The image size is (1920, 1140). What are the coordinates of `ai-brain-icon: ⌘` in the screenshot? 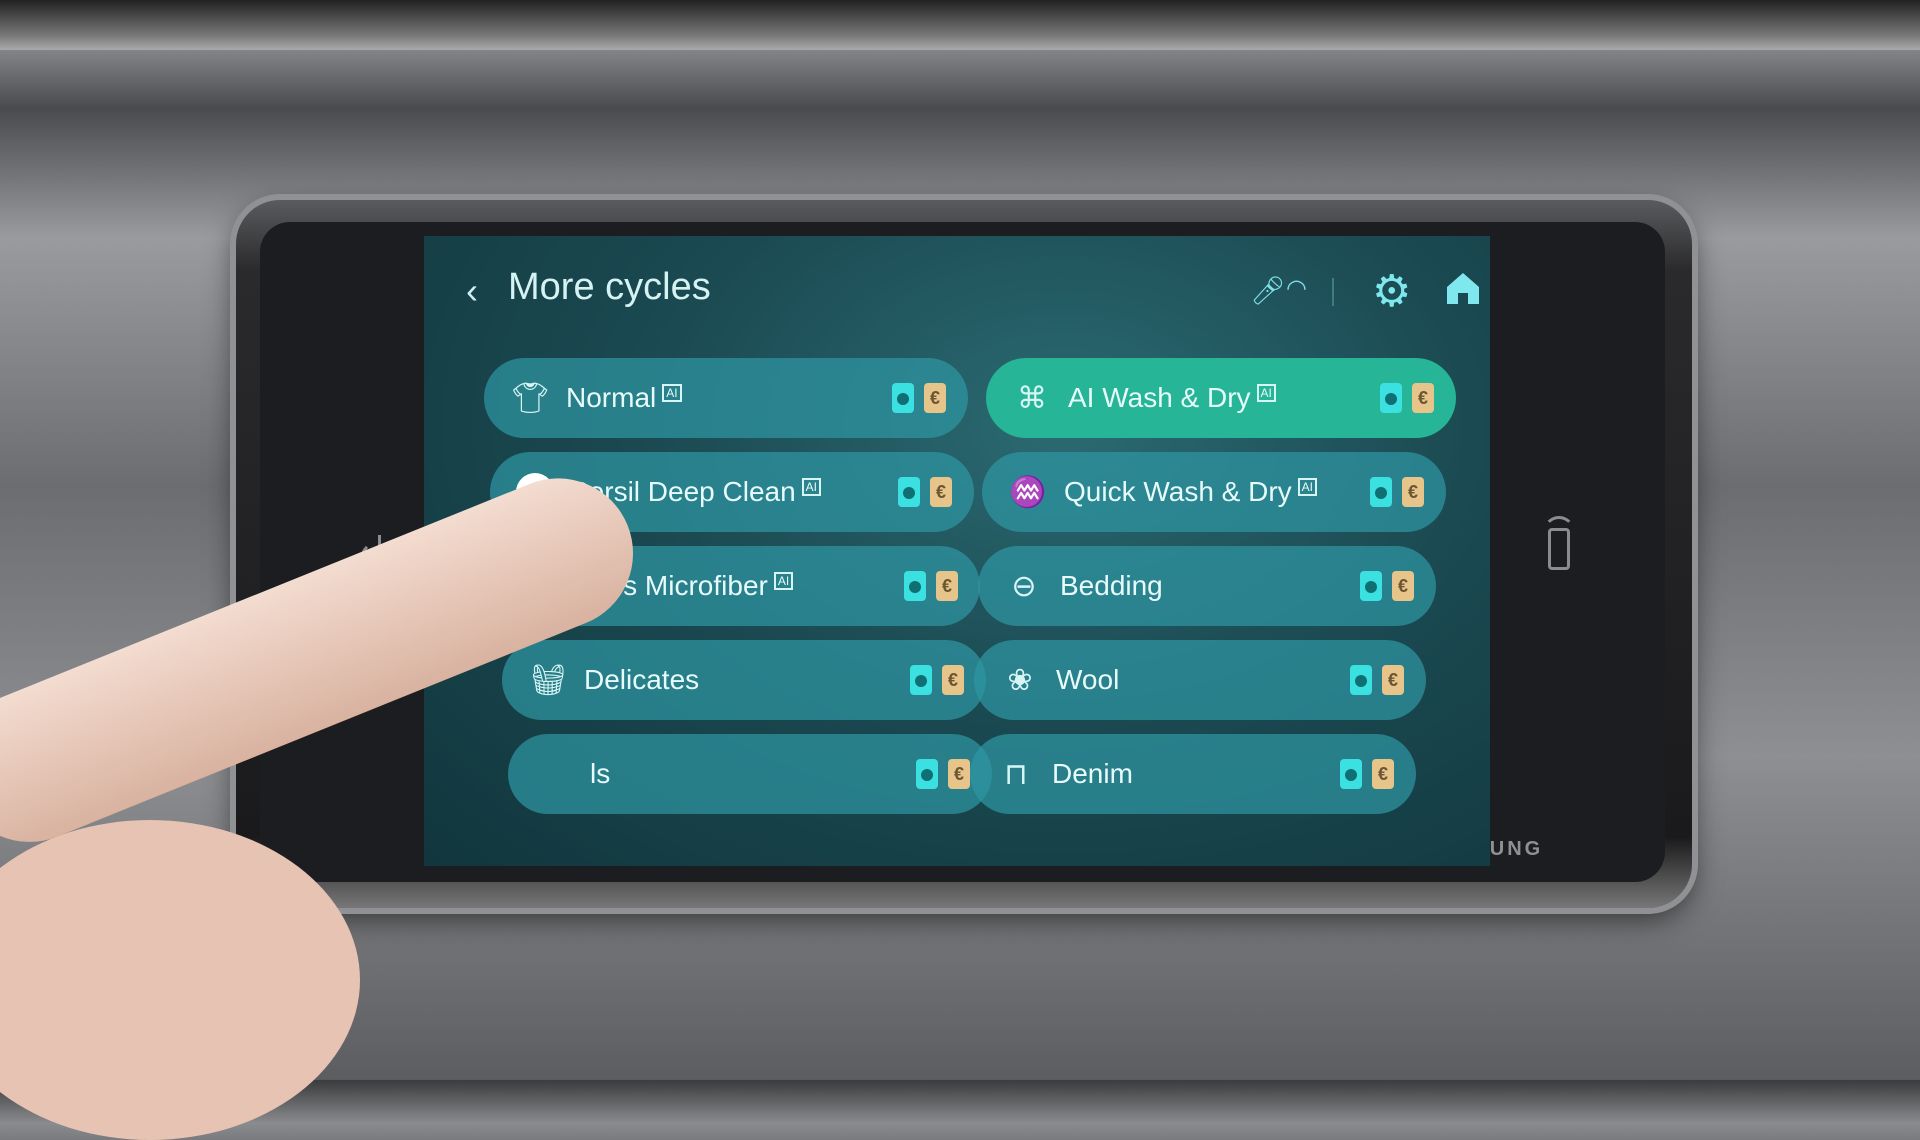 It's located at (1032, 398).